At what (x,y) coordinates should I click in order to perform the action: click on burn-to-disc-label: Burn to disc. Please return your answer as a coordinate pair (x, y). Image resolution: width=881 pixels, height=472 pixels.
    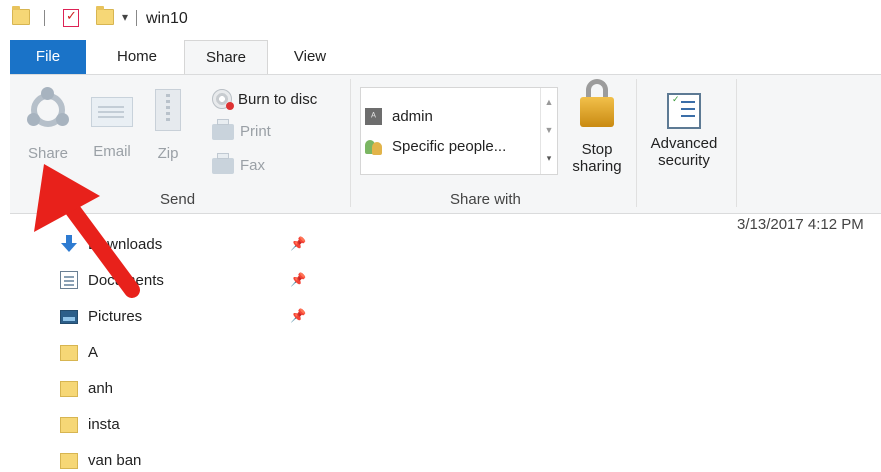
    Looking at the image, I should click on (278, 99).